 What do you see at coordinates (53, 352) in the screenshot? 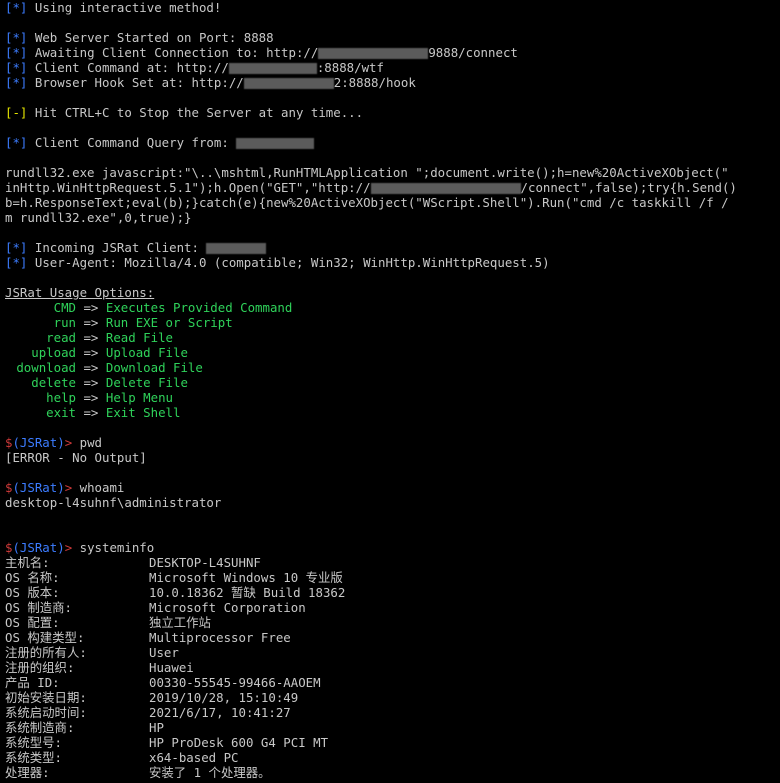
I see `usage-command: upload` at bounding box center [53, 352].